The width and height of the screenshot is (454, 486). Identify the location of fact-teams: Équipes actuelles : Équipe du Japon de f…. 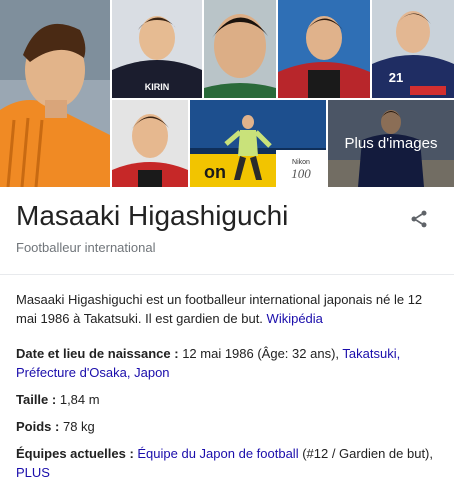
(230, 463).